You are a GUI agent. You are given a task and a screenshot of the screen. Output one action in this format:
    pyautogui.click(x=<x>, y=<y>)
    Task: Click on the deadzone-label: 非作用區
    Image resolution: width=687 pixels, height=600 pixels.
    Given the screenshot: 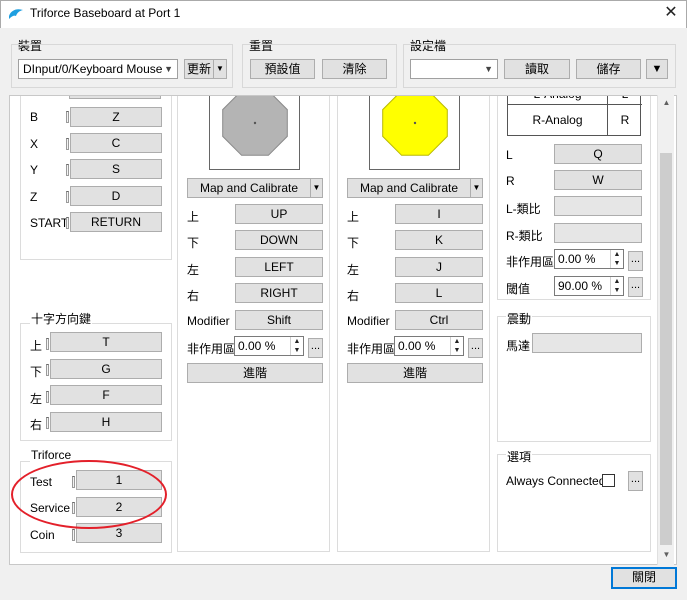 What is the action you would take?
    pyautogui.click(x=371, y=349)
    